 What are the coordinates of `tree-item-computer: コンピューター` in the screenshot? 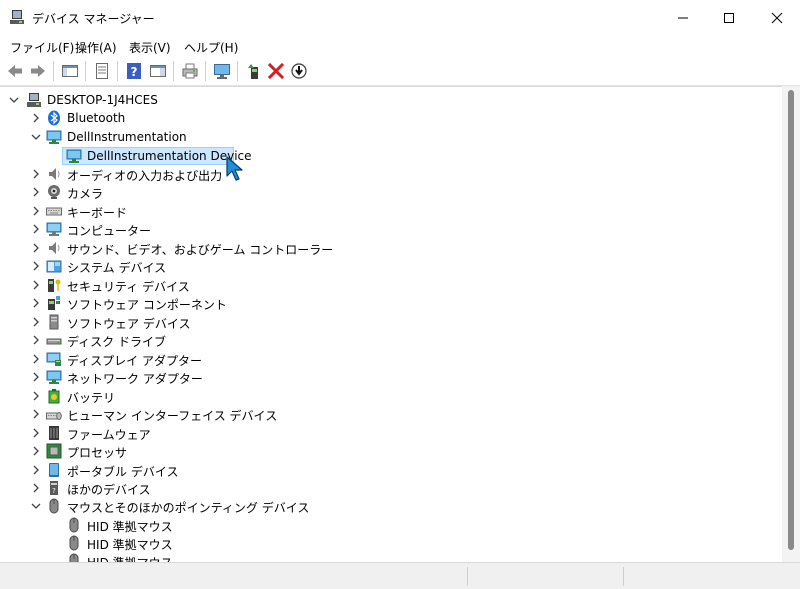 It's located at (380, 229).